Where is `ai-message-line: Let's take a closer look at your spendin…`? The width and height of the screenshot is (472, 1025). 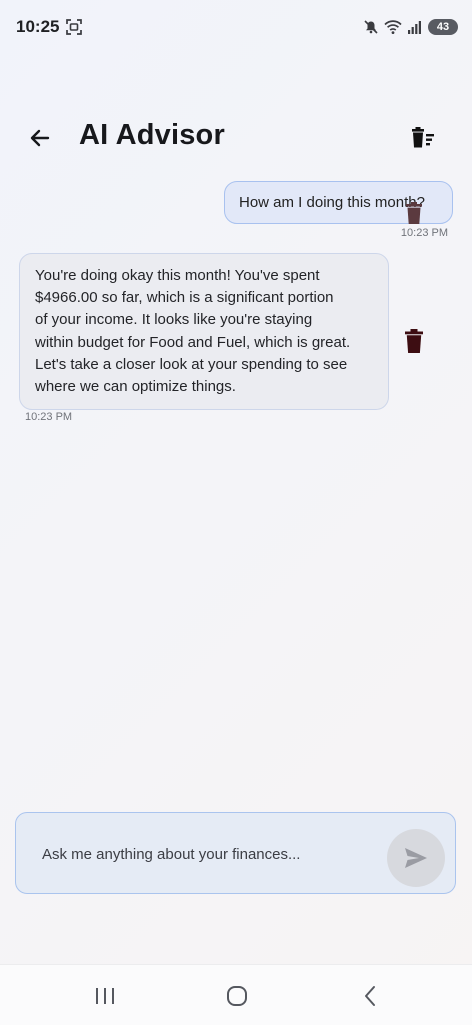 ai-message-line: Let's take a closer look at your spendin… is located at coordinates (191, 364).